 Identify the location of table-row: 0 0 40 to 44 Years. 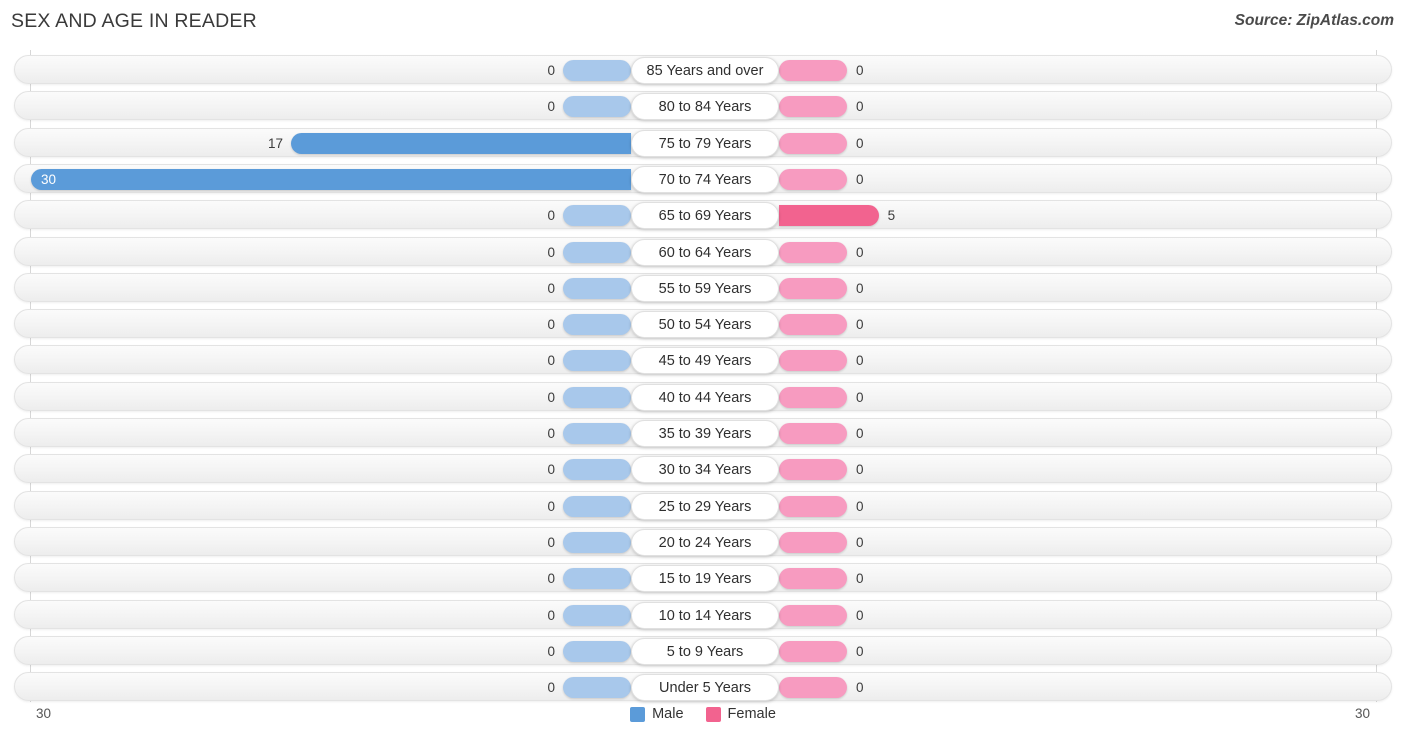
(703, 396).